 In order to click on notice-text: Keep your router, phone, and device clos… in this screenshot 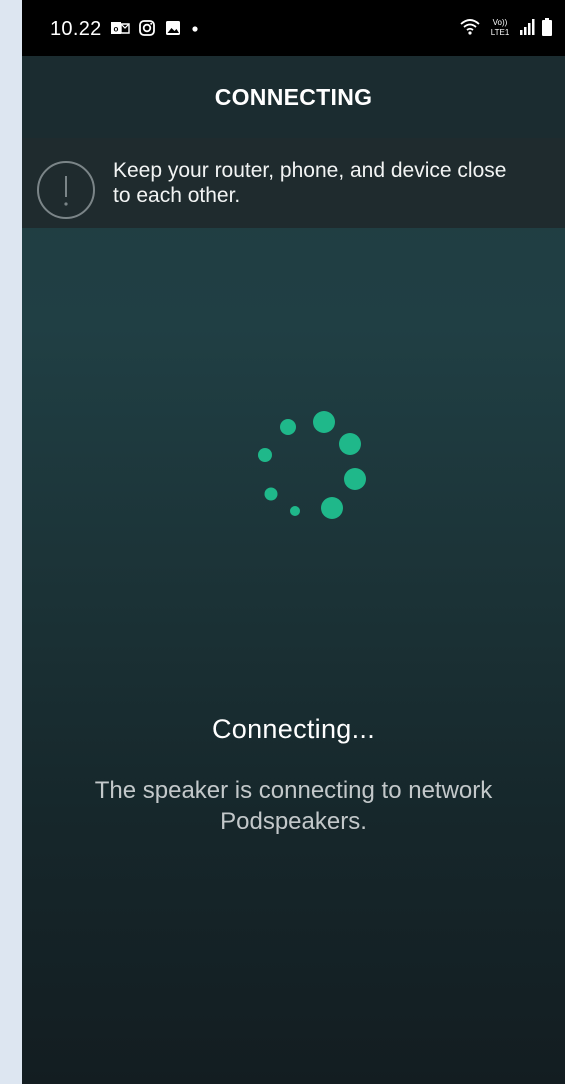, I will do `click(339, 183)`.